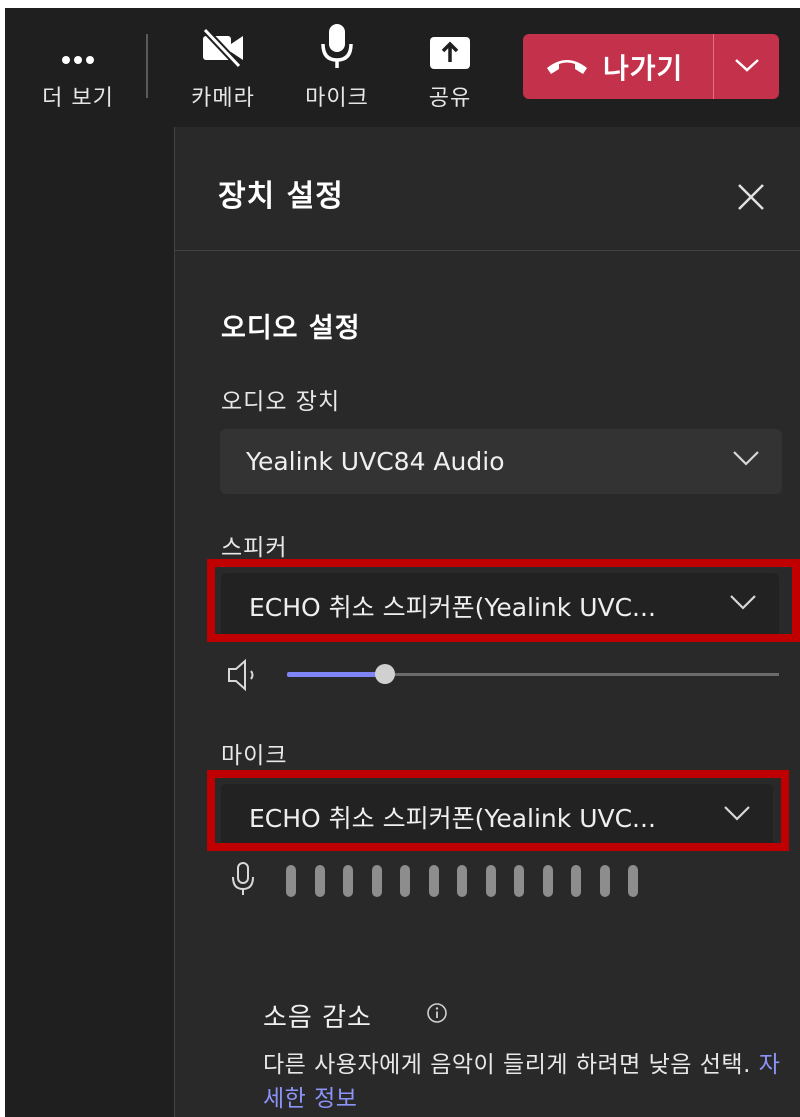  What do you see at coordinates (336, 674) in the screenshot?
I see `speaker-volume-fill` at bounding box center [336, 674].